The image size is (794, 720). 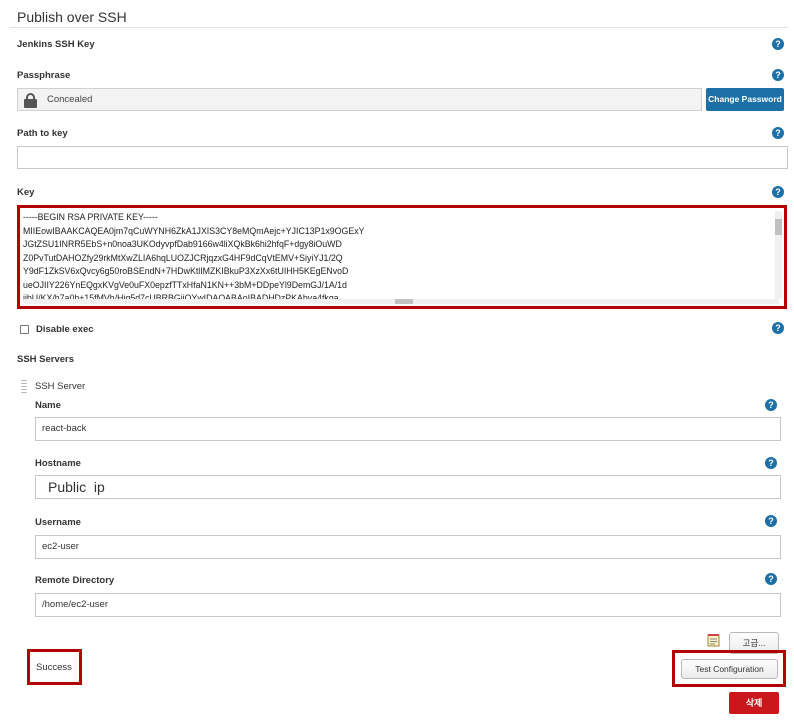 I want to click on notepad-icon, so click(x=713, y=640).